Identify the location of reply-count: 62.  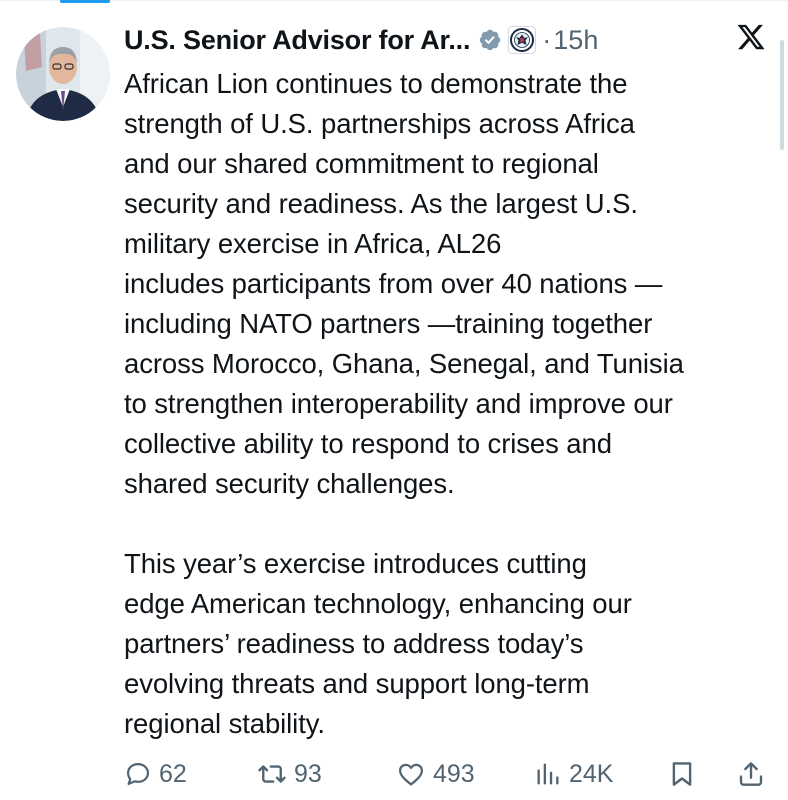
(173, 773).